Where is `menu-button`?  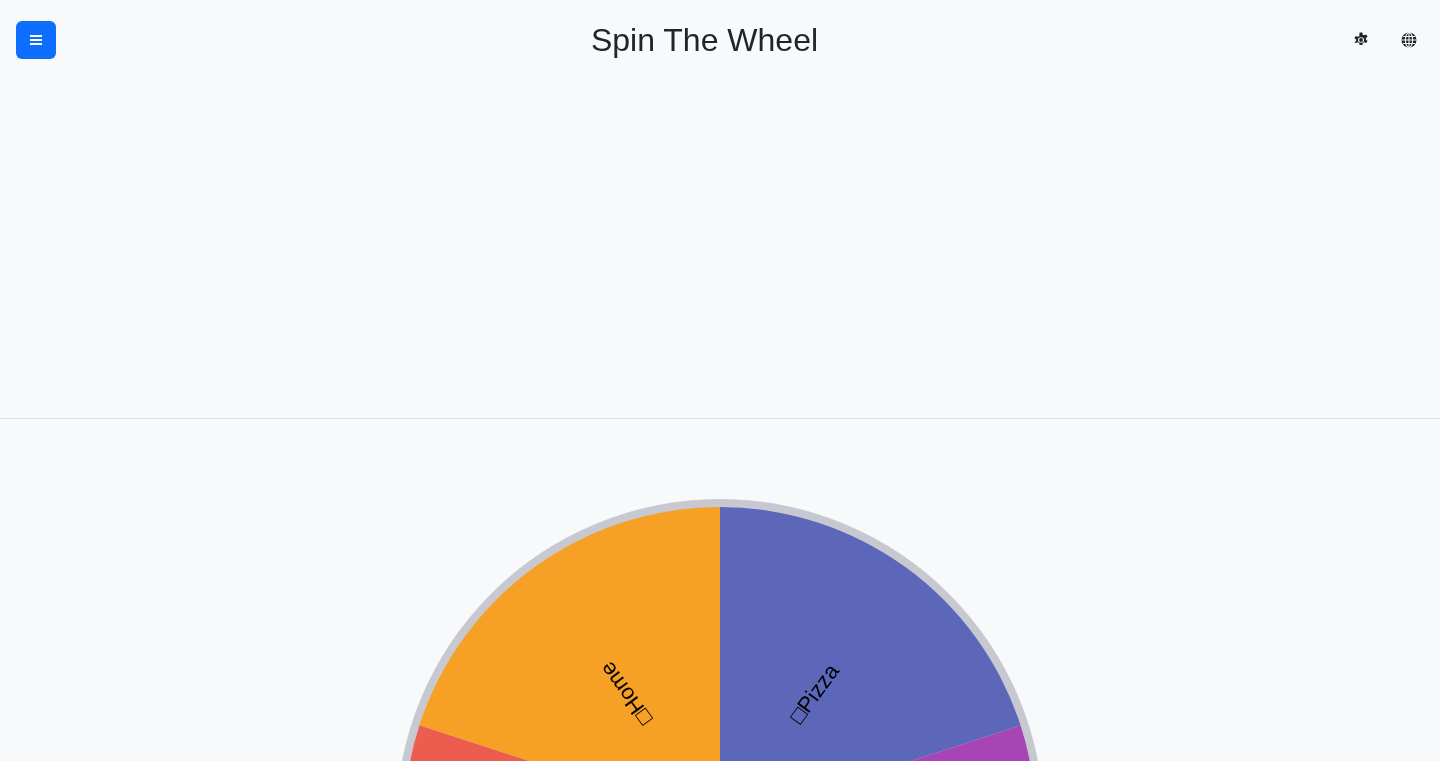 menu-button is located at coordinates (36, 40).